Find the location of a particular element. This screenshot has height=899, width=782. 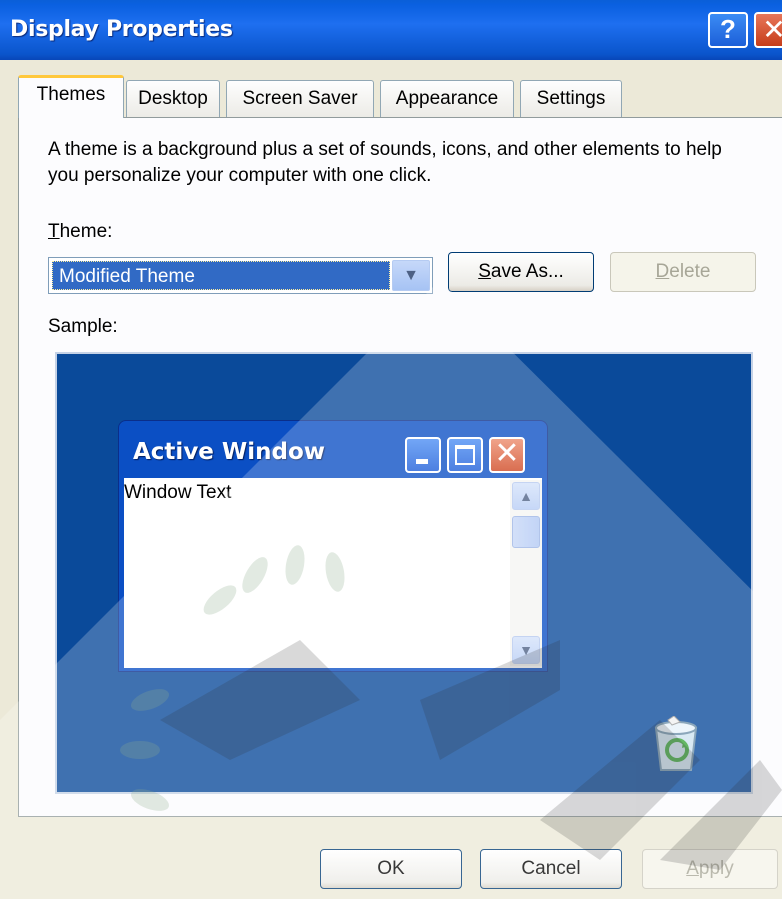

theme-label-mnemonic: T is located at coordinates (54, 231).